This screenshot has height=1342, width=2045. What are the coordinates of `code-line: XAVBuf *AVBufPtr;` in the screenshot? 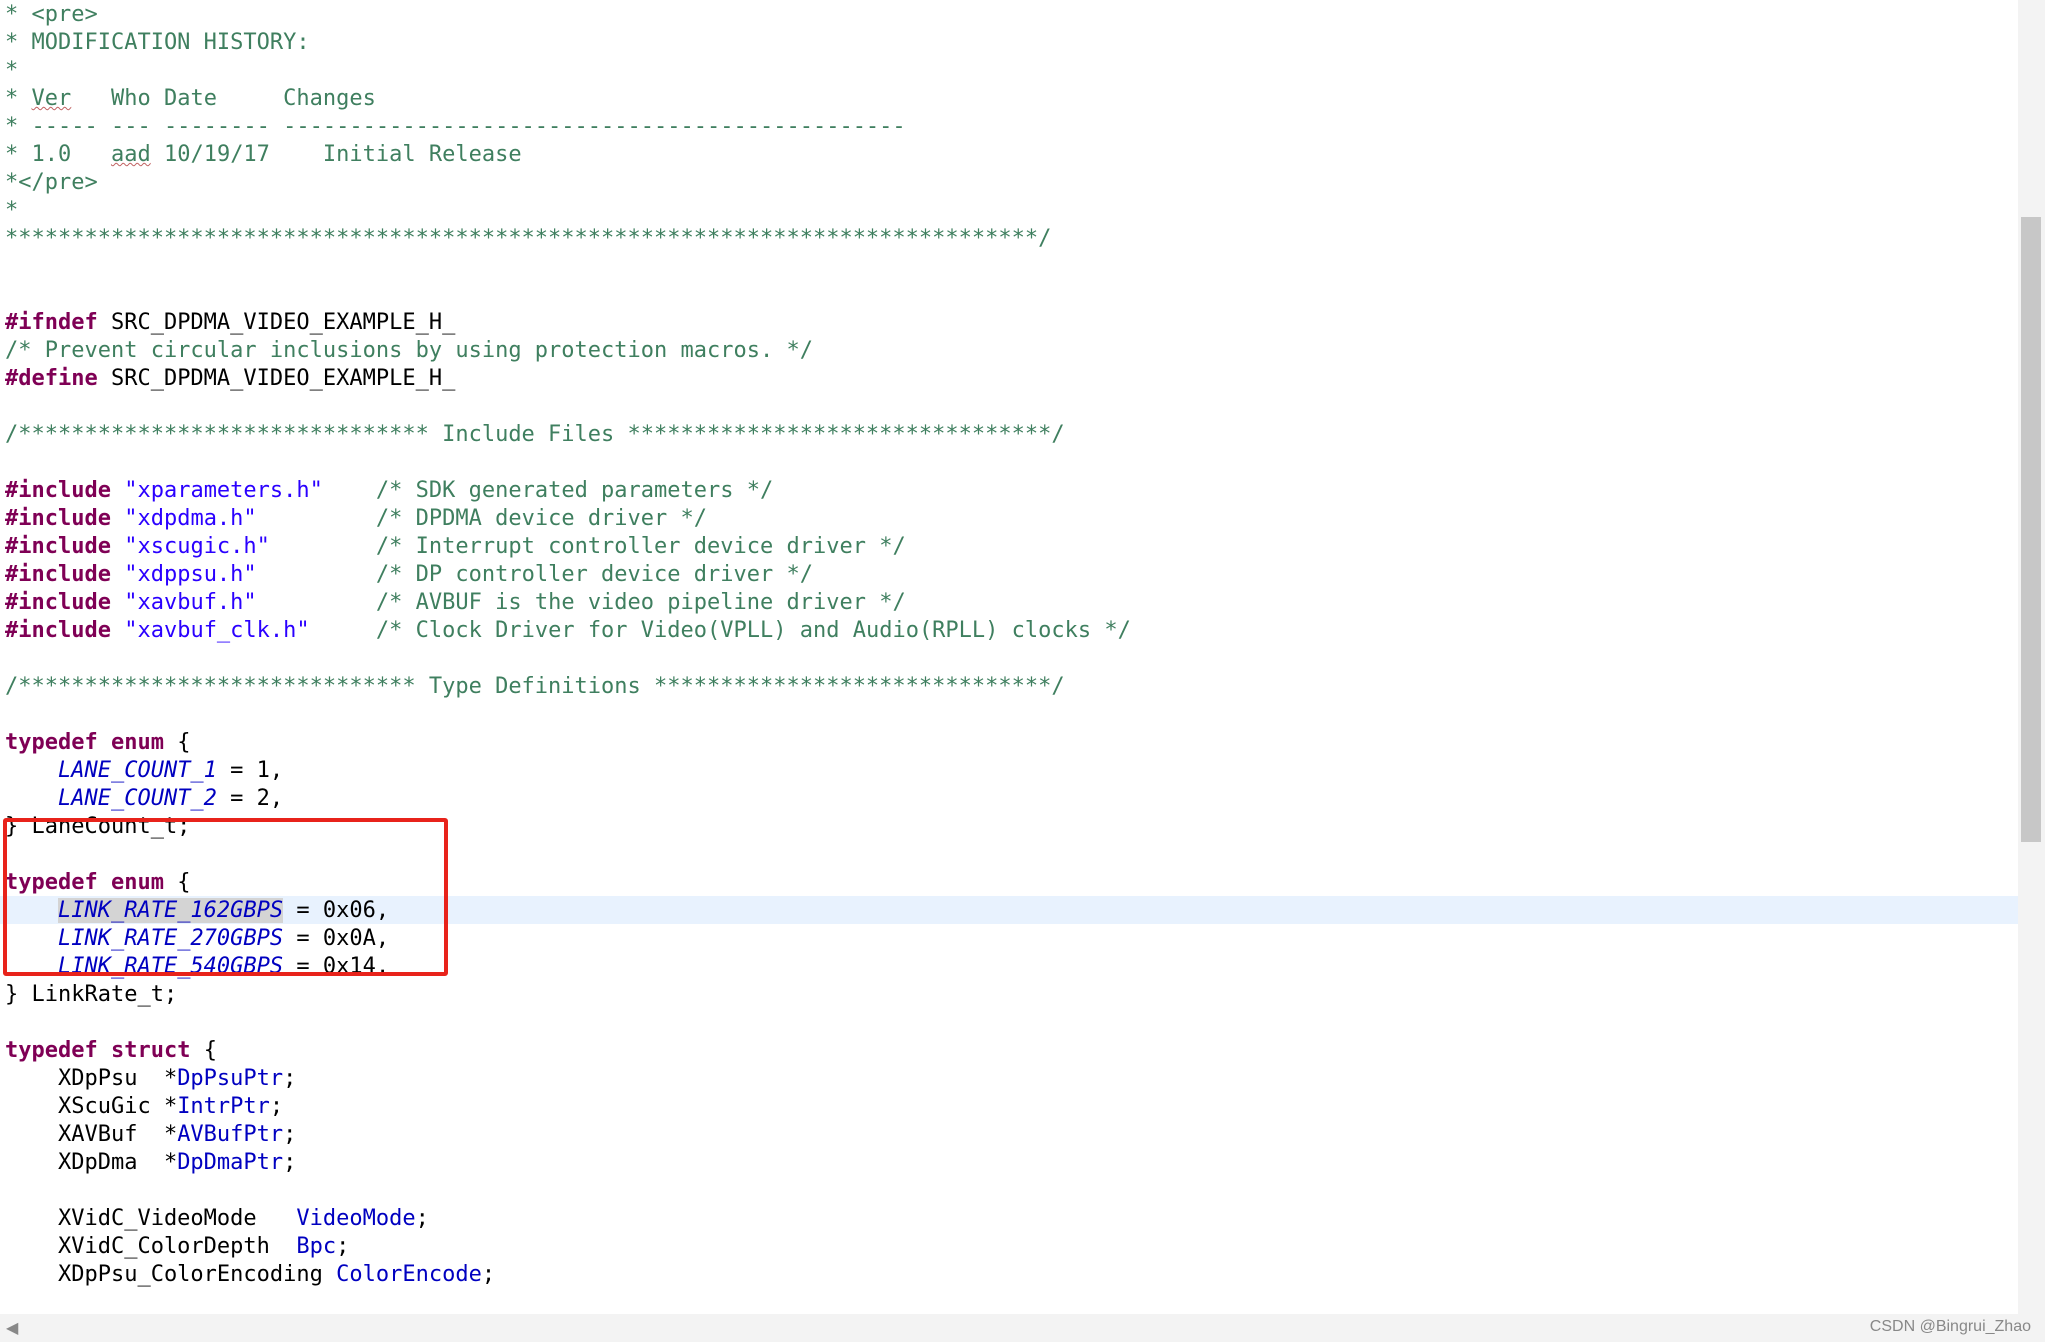 It's located at (150, 1135).